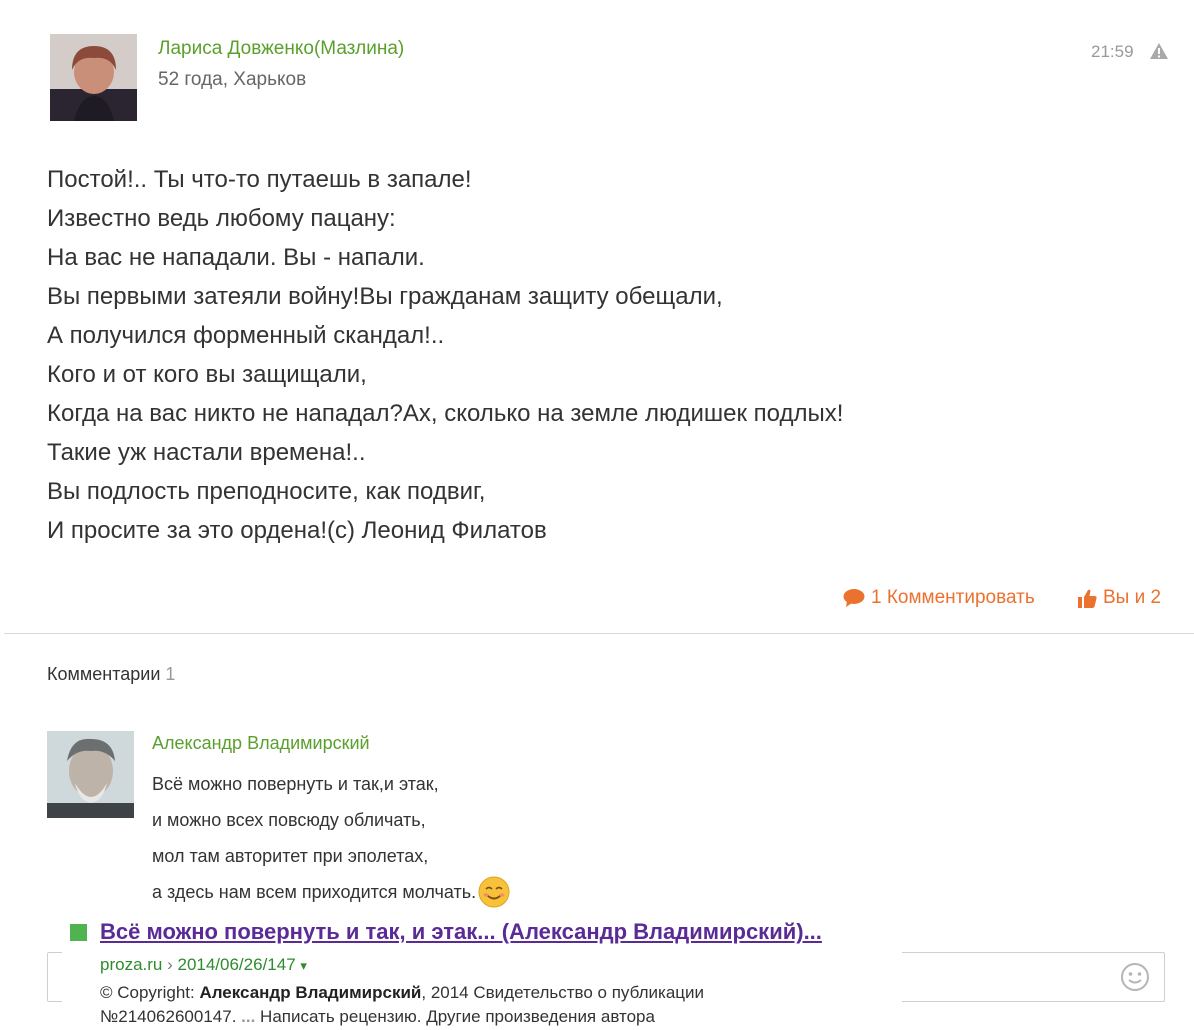 This screenshot has width=1194, height=1030. I want to click on comment-line: Всё можно повернуть и так,и этак,, so click(331, 784).